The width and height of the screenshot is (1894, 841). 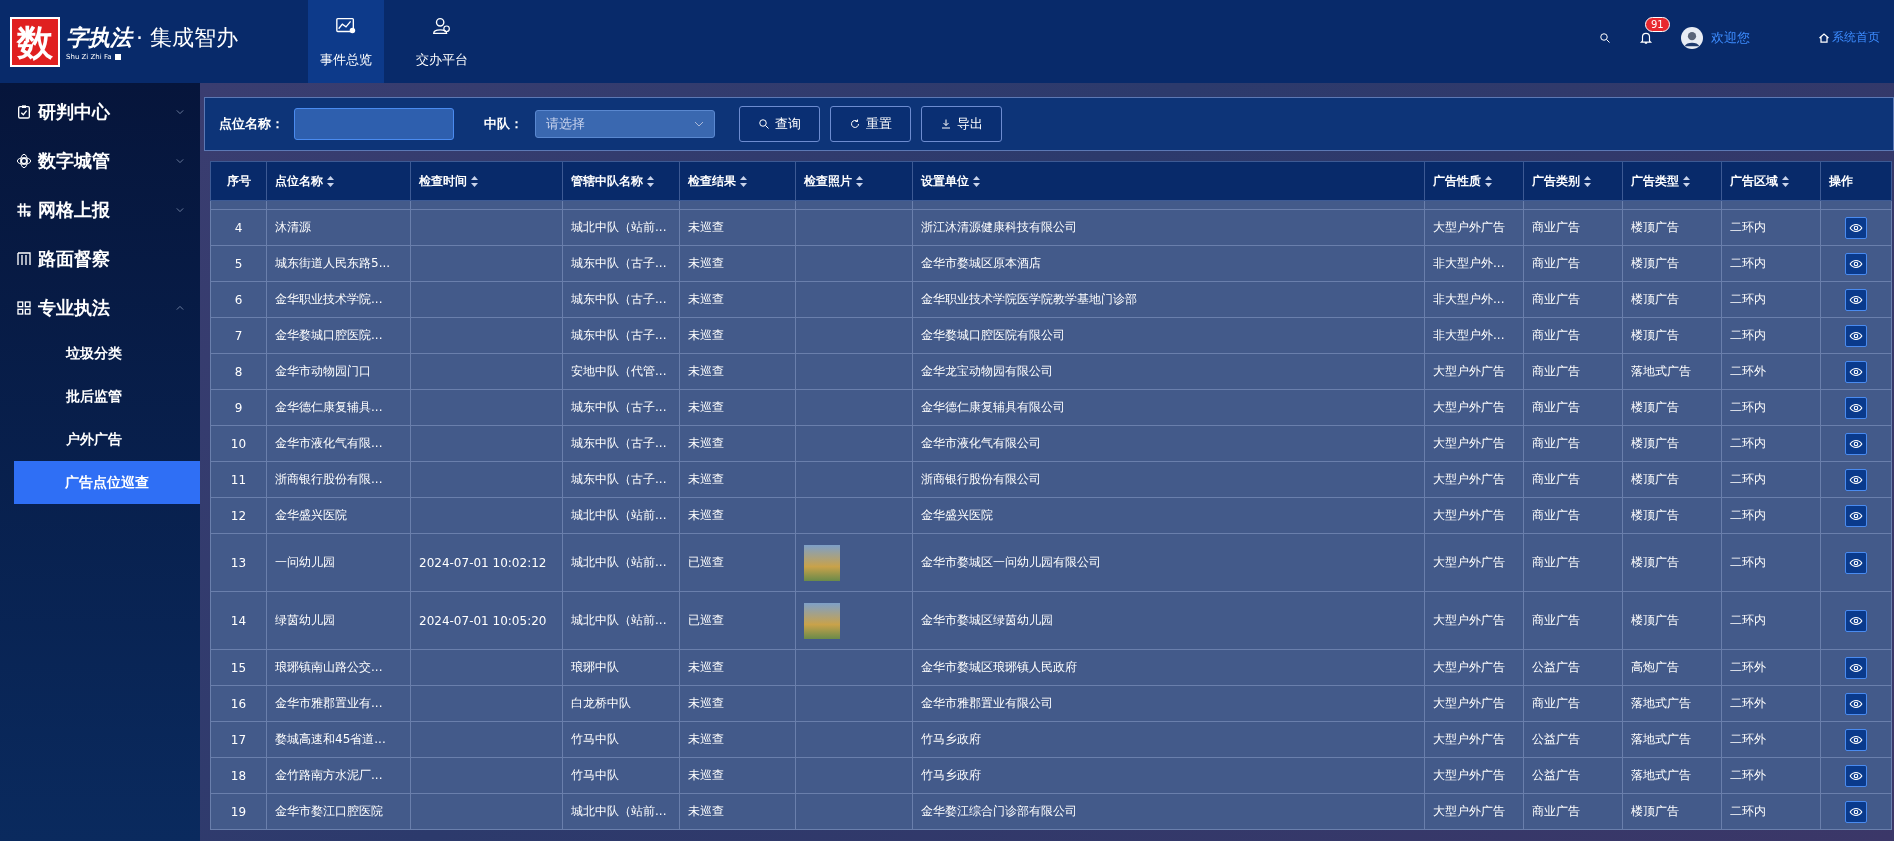 What do you see at coordinates (621, 181) in the screenshot?
I see `column-header: 管辖中队名称` at bounding box center [621, 181].